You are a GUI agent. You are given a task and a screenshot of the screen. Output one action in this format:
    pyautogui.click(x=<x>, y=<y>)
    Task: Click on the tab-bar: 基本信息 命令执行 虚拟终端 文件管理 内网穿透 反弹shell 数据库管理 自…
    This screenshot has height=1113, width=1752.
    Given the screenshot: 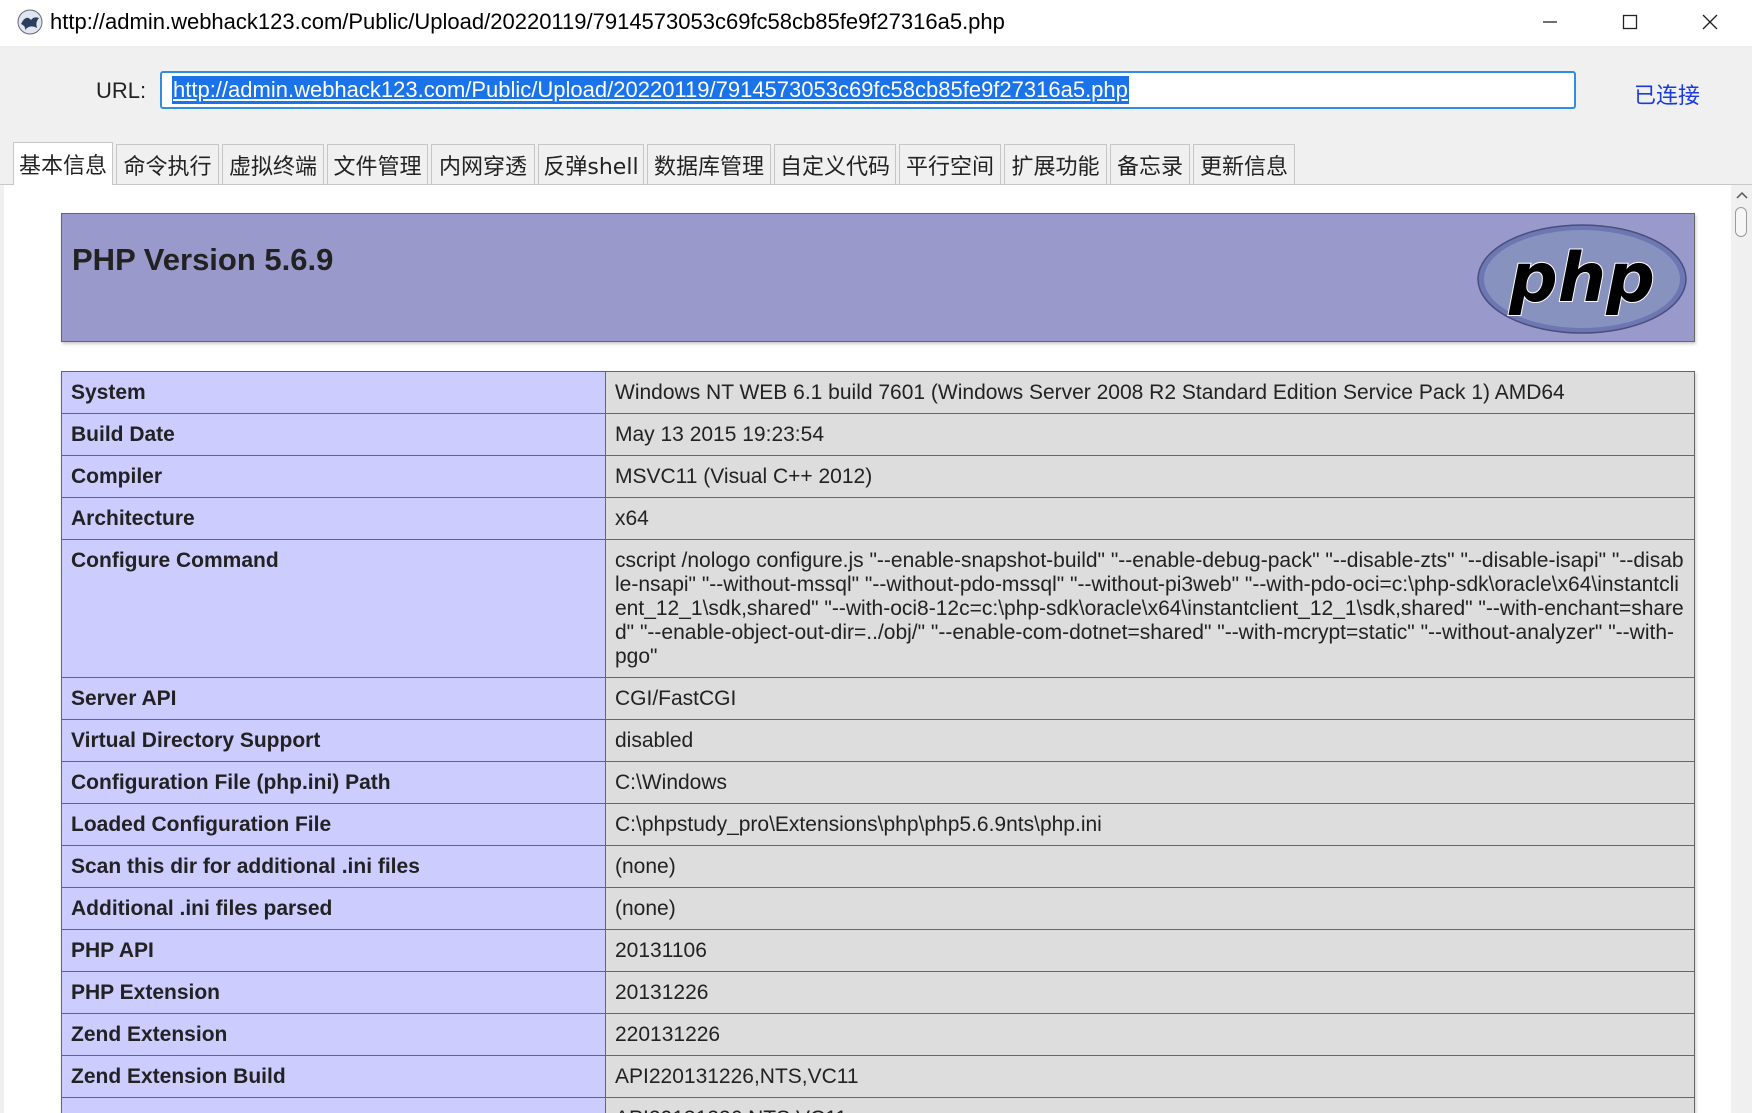 What is the action you would take?
    pyautogui.click(x=876, y=163)
    